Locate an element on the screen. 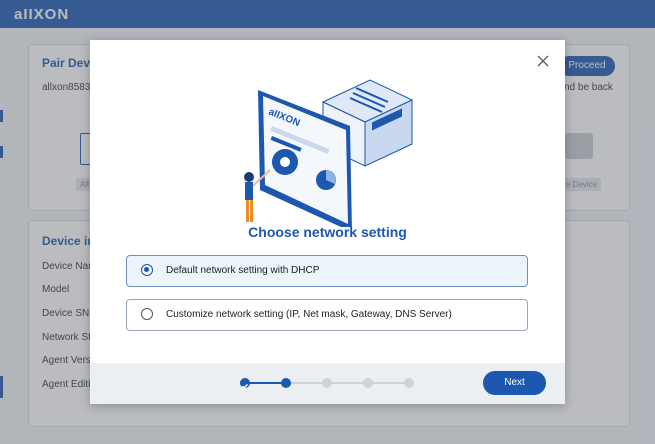 This screenshot has height=444, width=655. step-completed-icon is located at coordinates (245, 383).